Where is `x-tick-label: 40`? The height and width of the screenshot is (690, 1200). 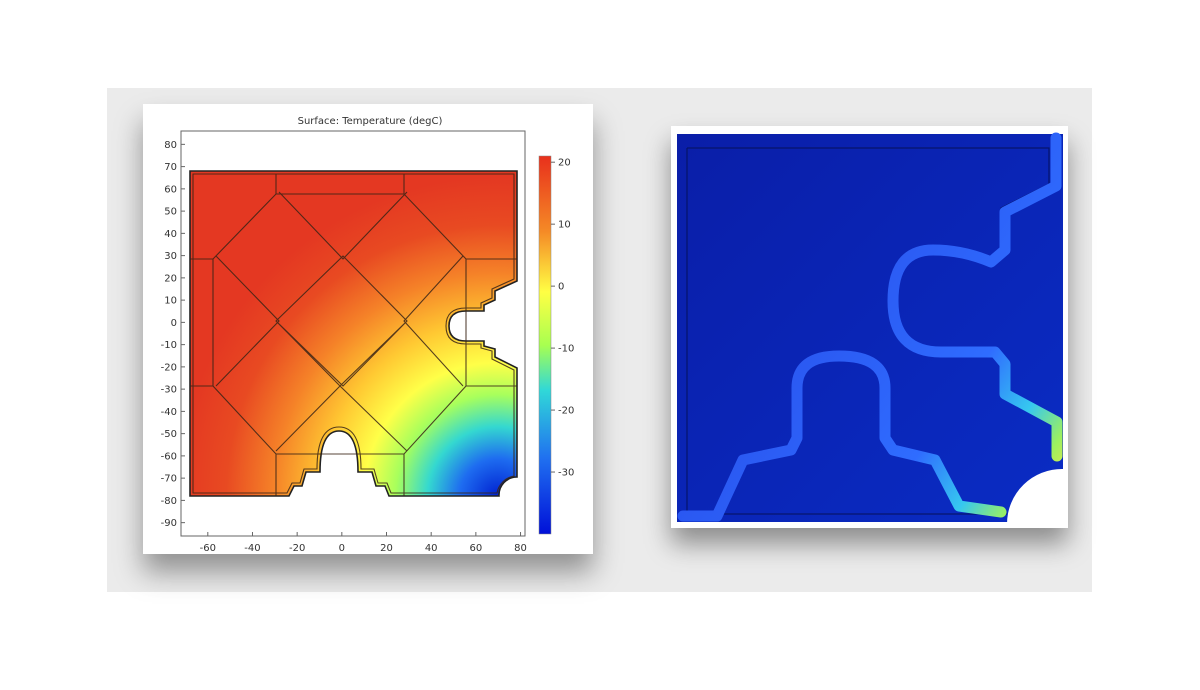 x-tick-label: 40 is located at coordinates (431, 548).